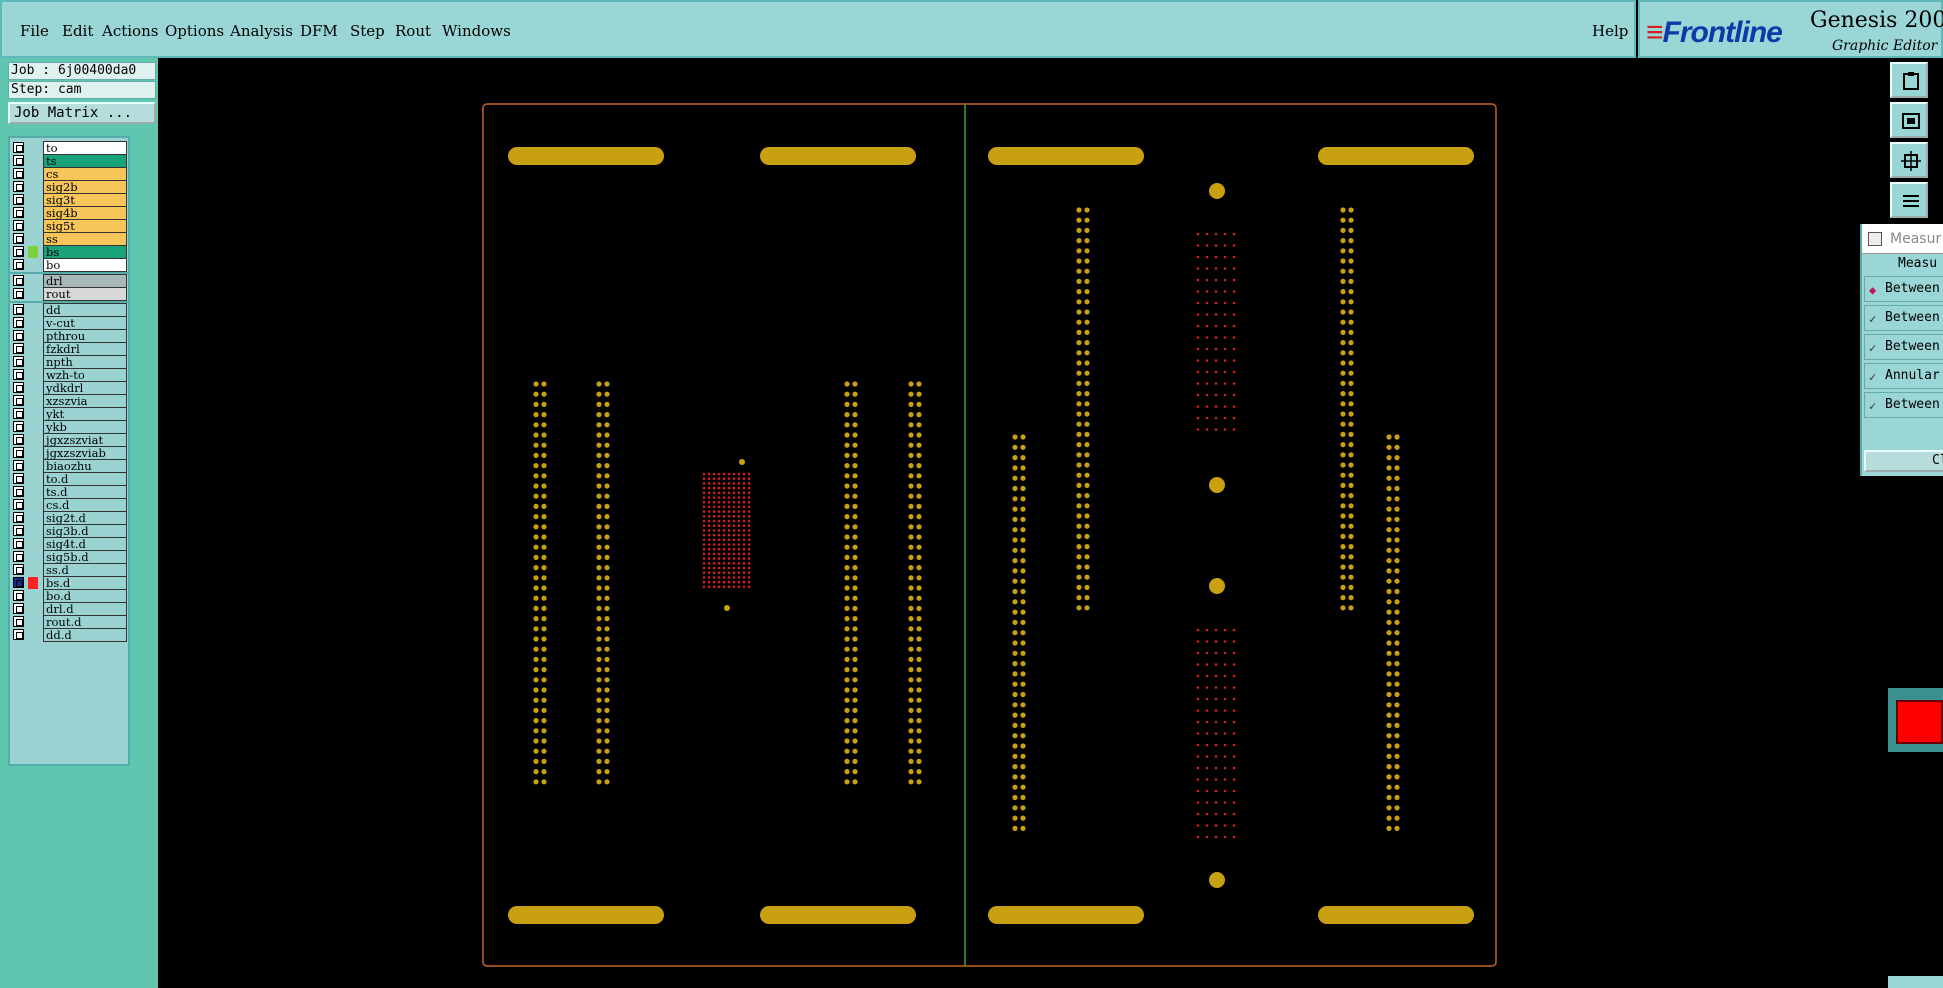  What do you see at coordinates (1903, 405) in the screenshot?
I see `measure-option-5: ✓ Between` at bounding box center [1903, 405].